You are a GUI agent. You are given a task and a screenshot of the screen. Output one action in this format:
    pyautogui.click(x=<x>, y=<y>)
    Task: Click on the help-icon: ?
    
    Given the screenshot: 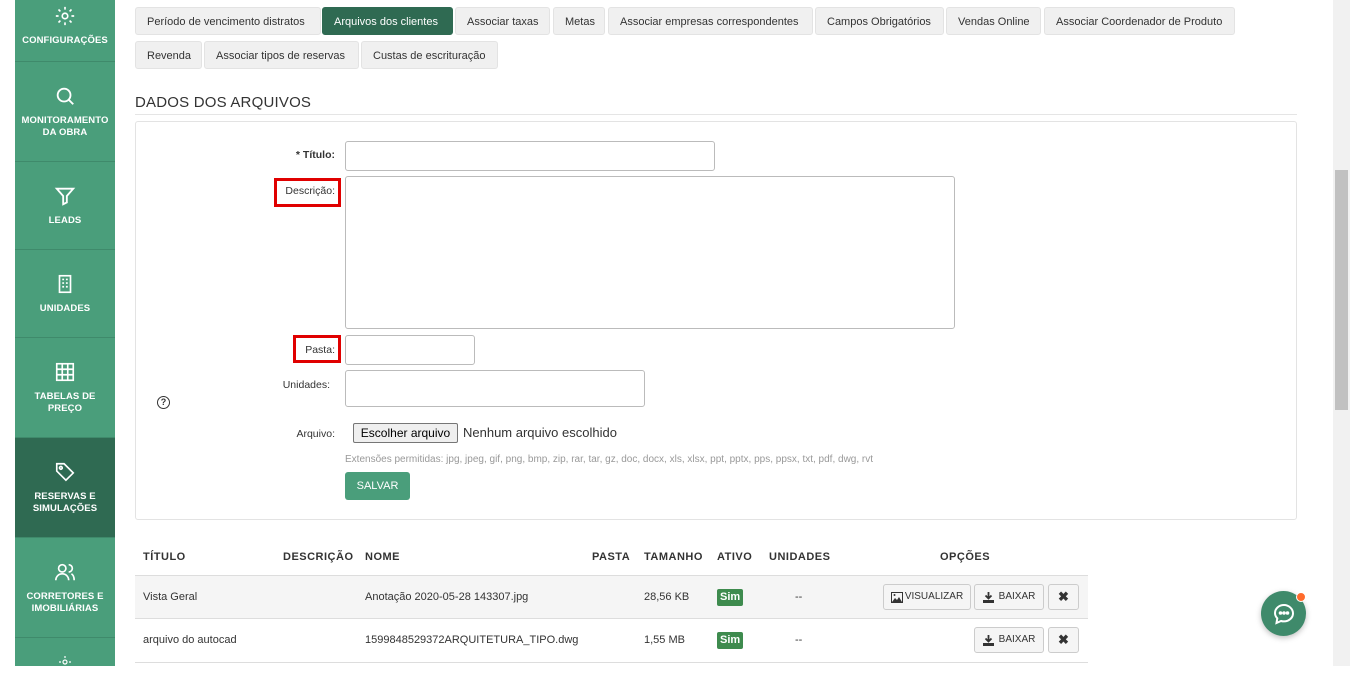 What is the action you would take?
    pyautogui.click(x=163, y=402)
    